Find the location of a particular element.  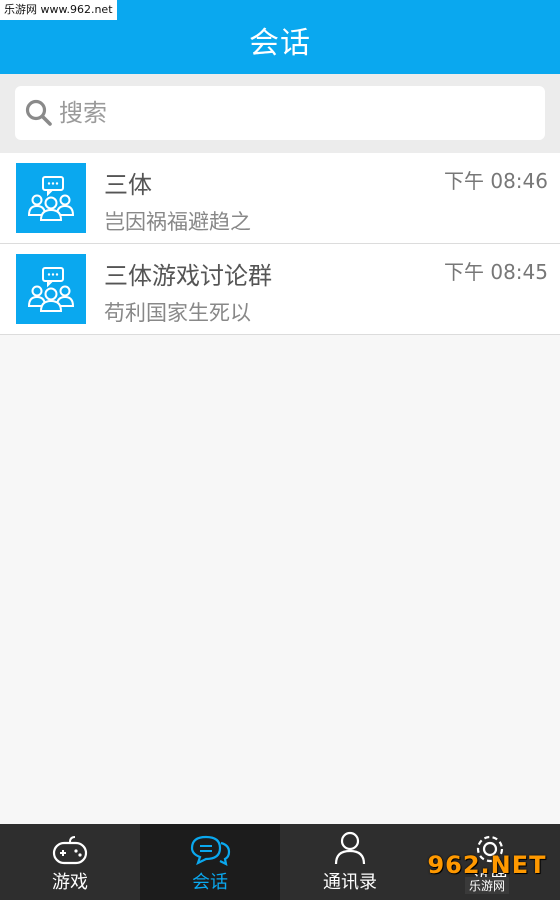

conversation-item: 三体游戏讨论群 下午 08:45 苟利国家生死以 is located at coordinates (280, 289).